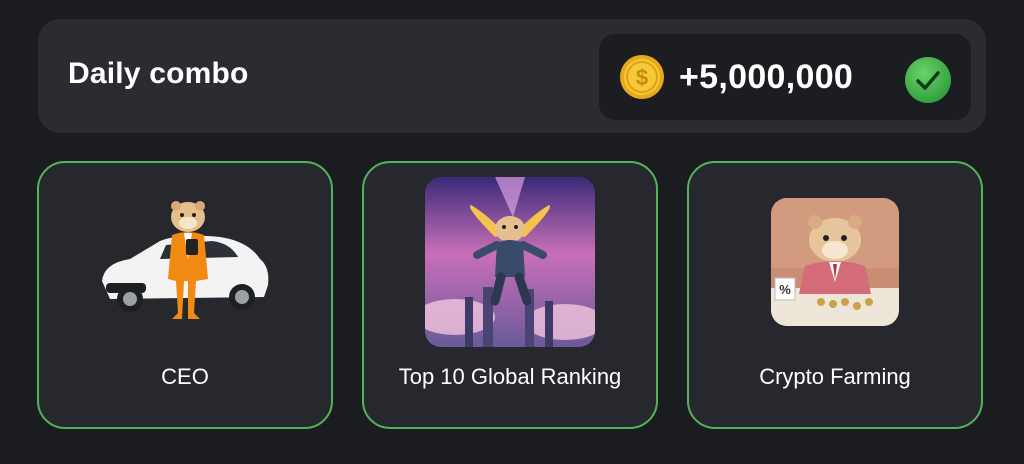 Image resolution: width=1024 pixels, height=464 pixels. I want to click on daily-combo-title: Daily combo, so click(158, 73).